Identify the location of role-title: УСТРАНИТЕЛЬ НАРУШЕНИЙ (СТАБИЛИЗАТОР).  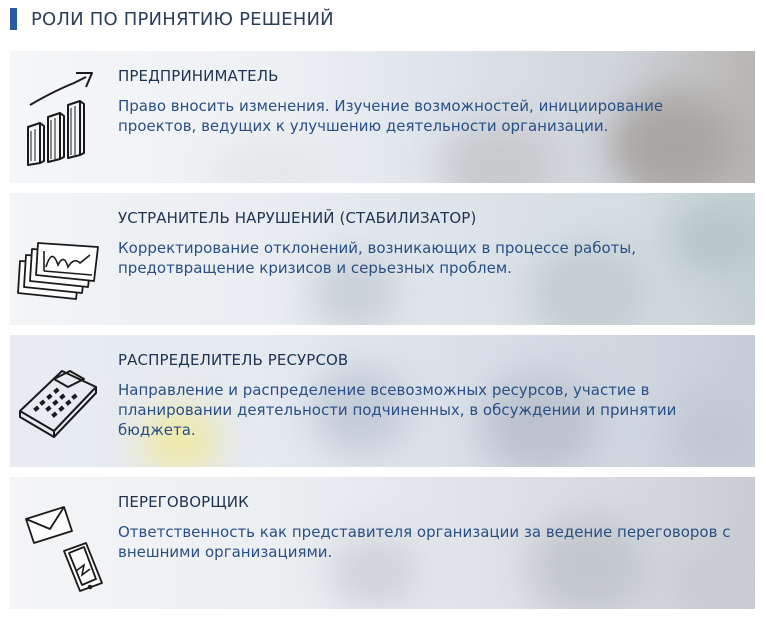
(297, 218).